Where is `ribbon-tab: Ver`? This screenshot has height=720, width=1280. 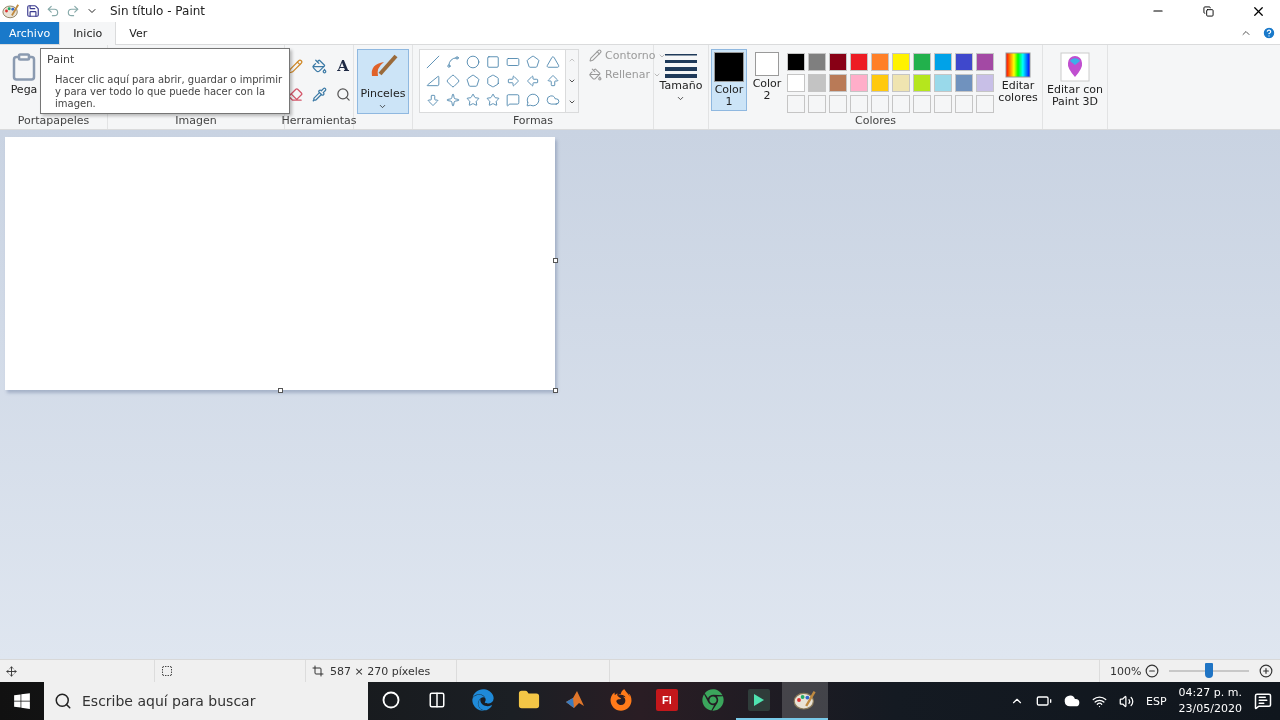 ribbon-tab: Ver is located at coordinates (138, 33).